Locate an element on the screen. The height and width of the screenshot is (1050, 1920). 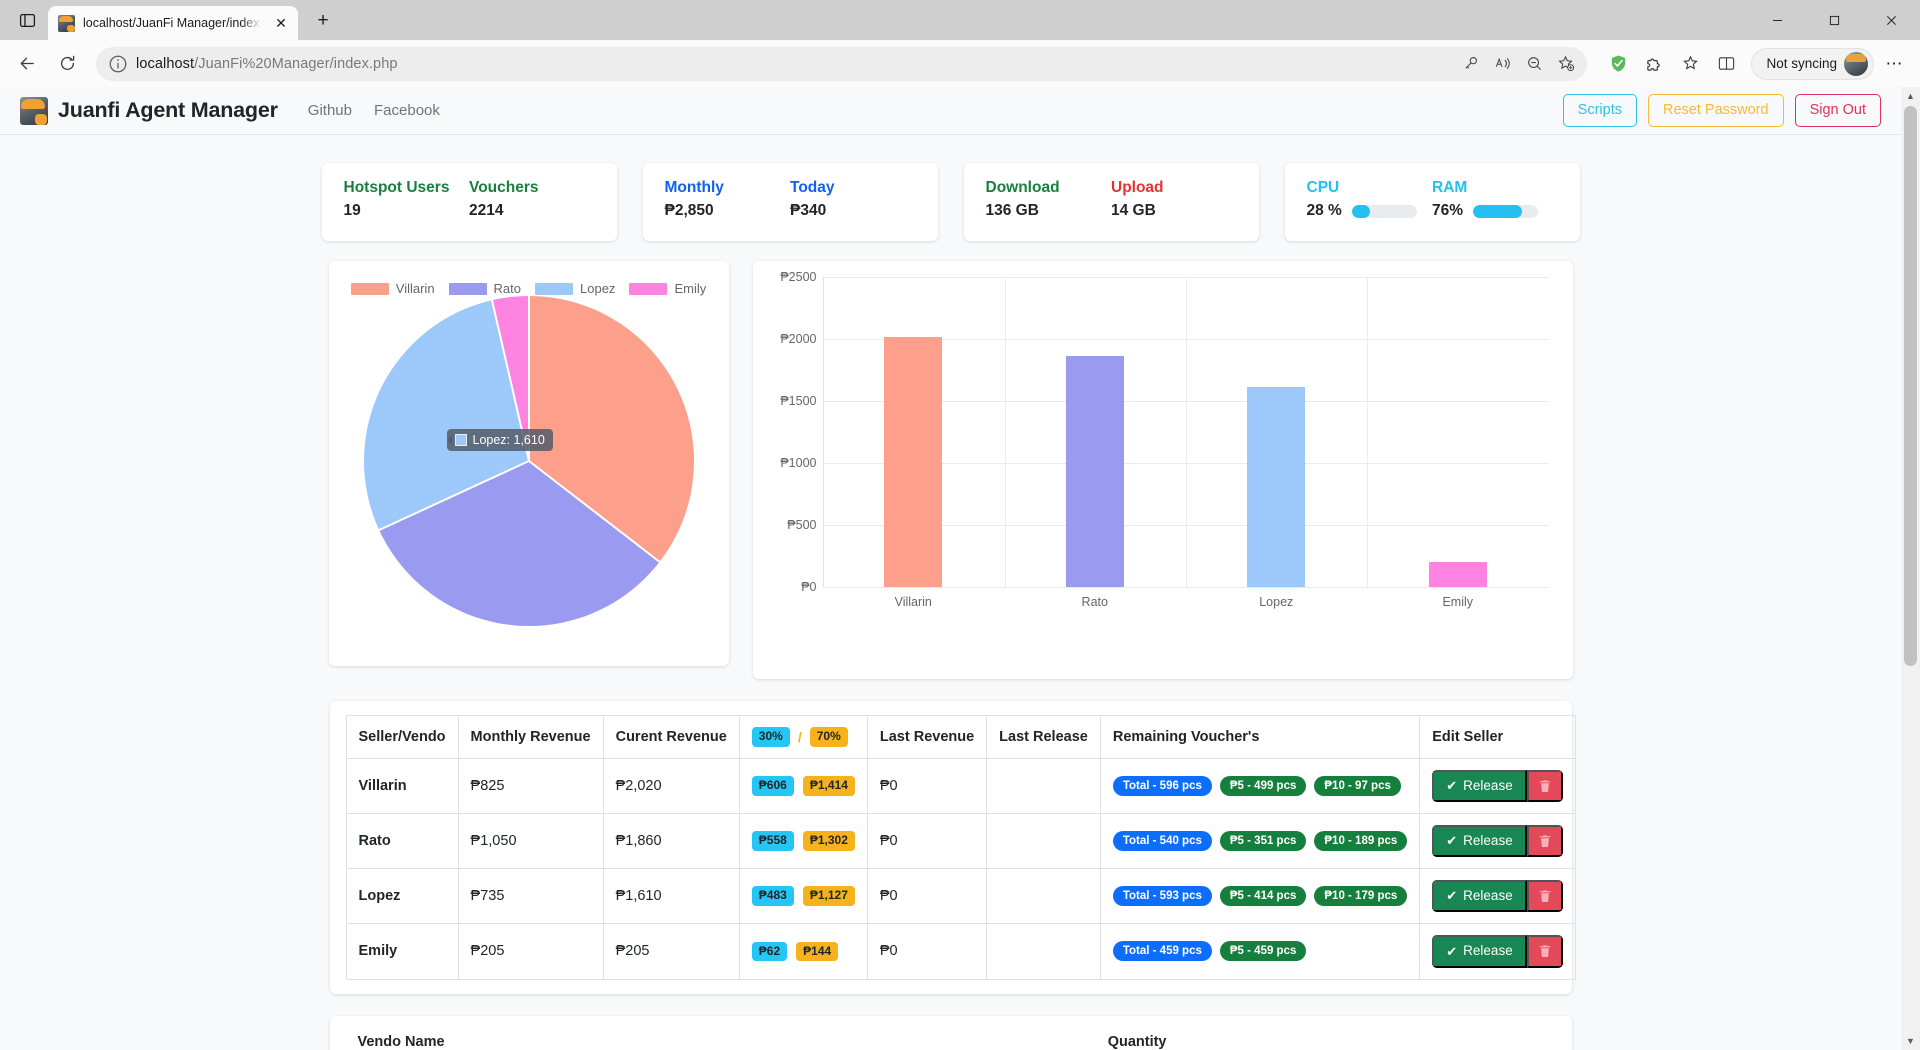
share-high-chip: ₱1,127 is located at coordinates (828, 896).